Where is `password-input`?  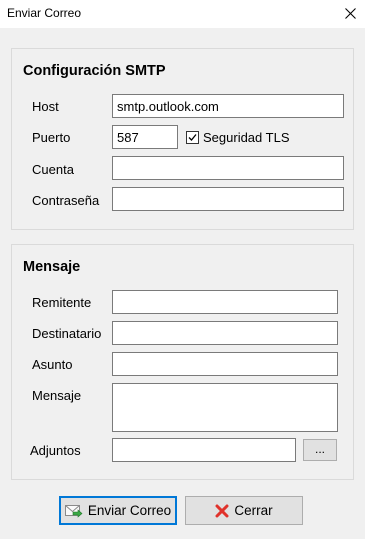
password-input is located at coordinates (228, 199).